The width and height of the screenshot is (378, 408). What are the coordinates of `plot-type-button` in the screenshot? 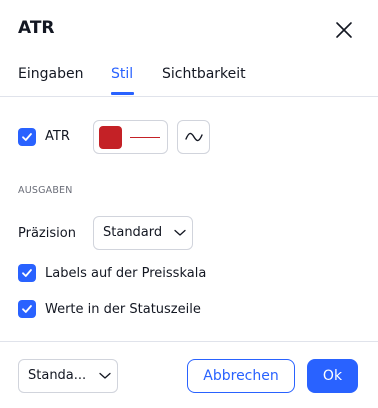 It's located at (193, 137).